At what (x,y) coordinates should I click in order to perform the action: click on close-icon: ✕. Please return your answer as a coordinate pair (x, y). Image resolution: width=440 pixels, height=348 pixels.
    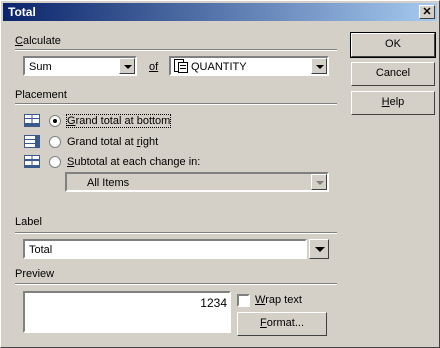
    Looking at the image, I should click on (427, 12).